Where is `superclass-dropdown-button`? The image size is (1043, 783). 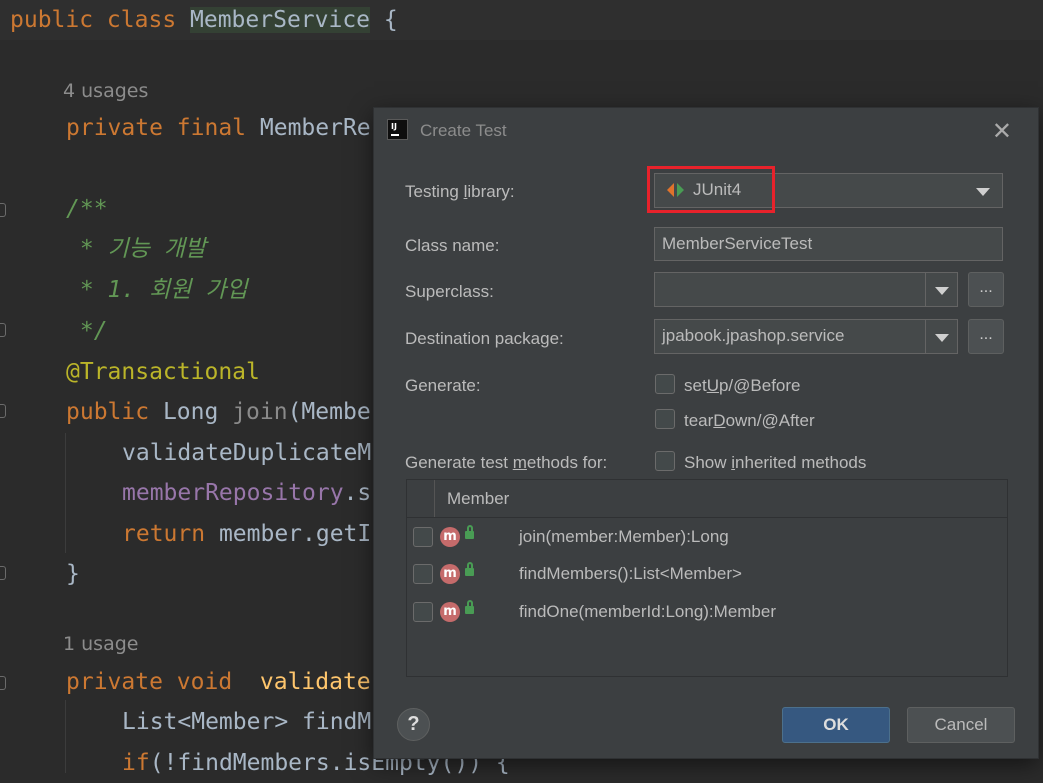
superclass-dropdown-button is located at coordinates (941, 289).